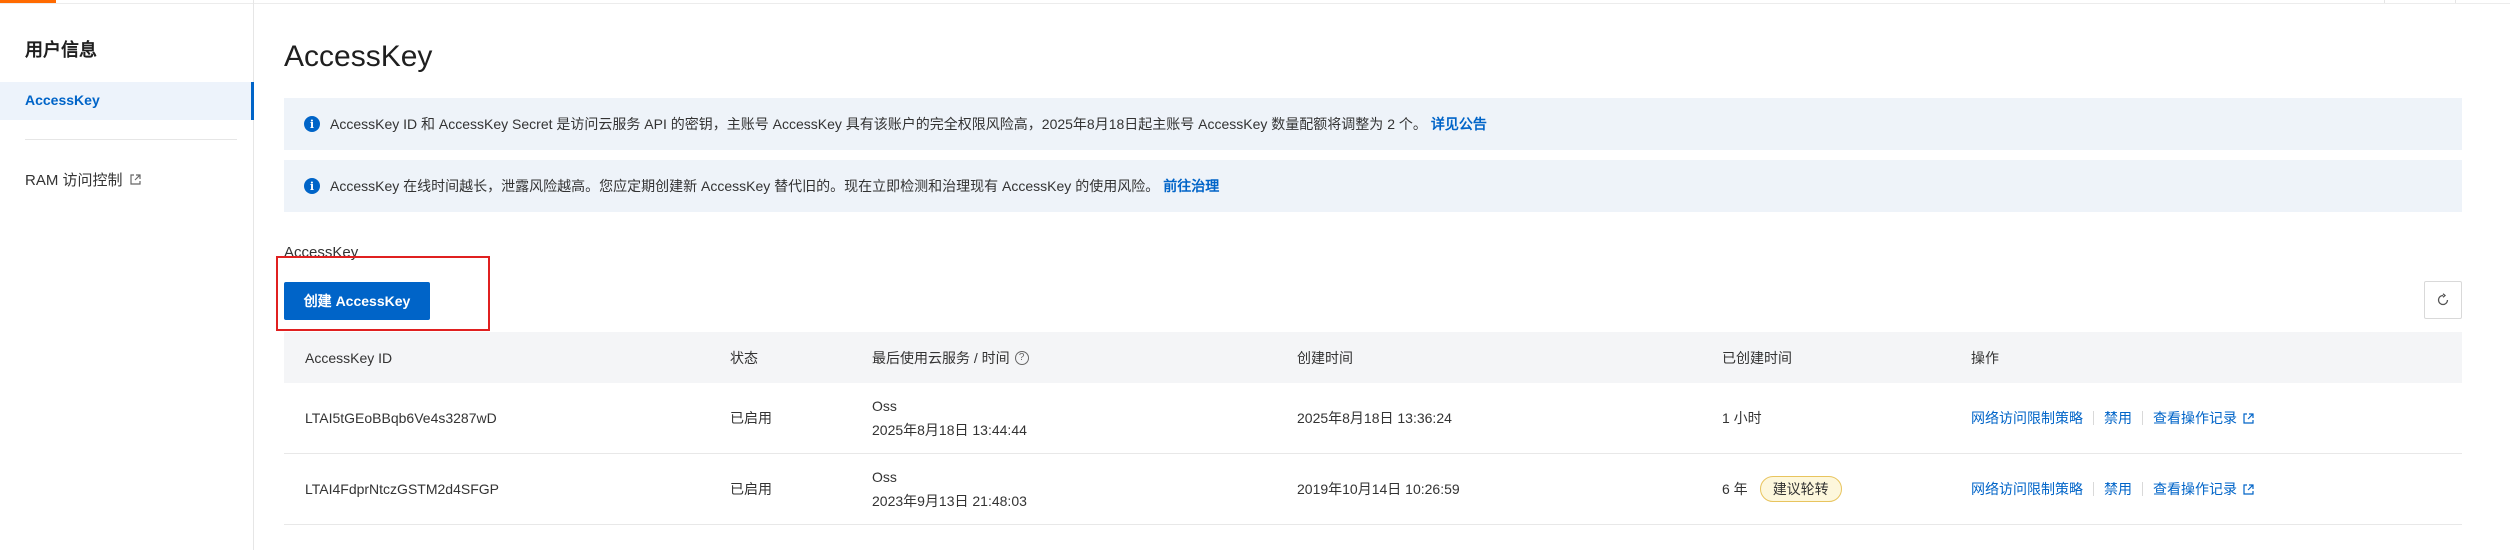  I want to click on rotate-recommended-badge: 建议轮转, so click(1800, 489).